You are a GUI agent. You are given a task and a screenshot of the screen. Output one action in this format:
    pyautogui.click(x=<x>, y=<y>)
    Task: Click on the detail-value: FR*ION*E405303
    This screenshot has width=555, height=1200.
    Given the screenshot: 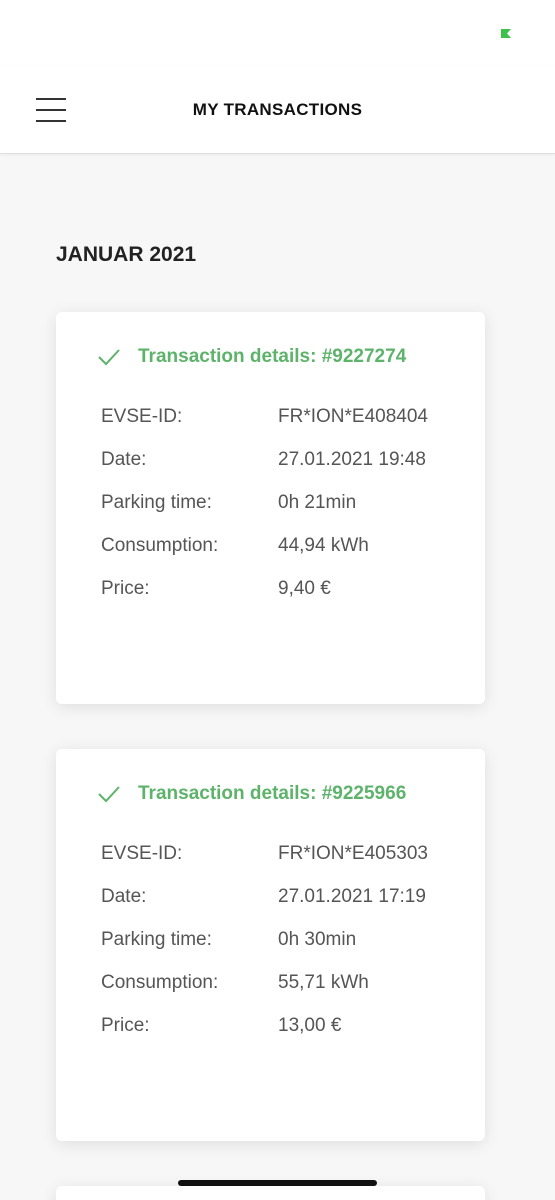 What is the action you would take?
    pyautogui.click(x=353, y=853)
    